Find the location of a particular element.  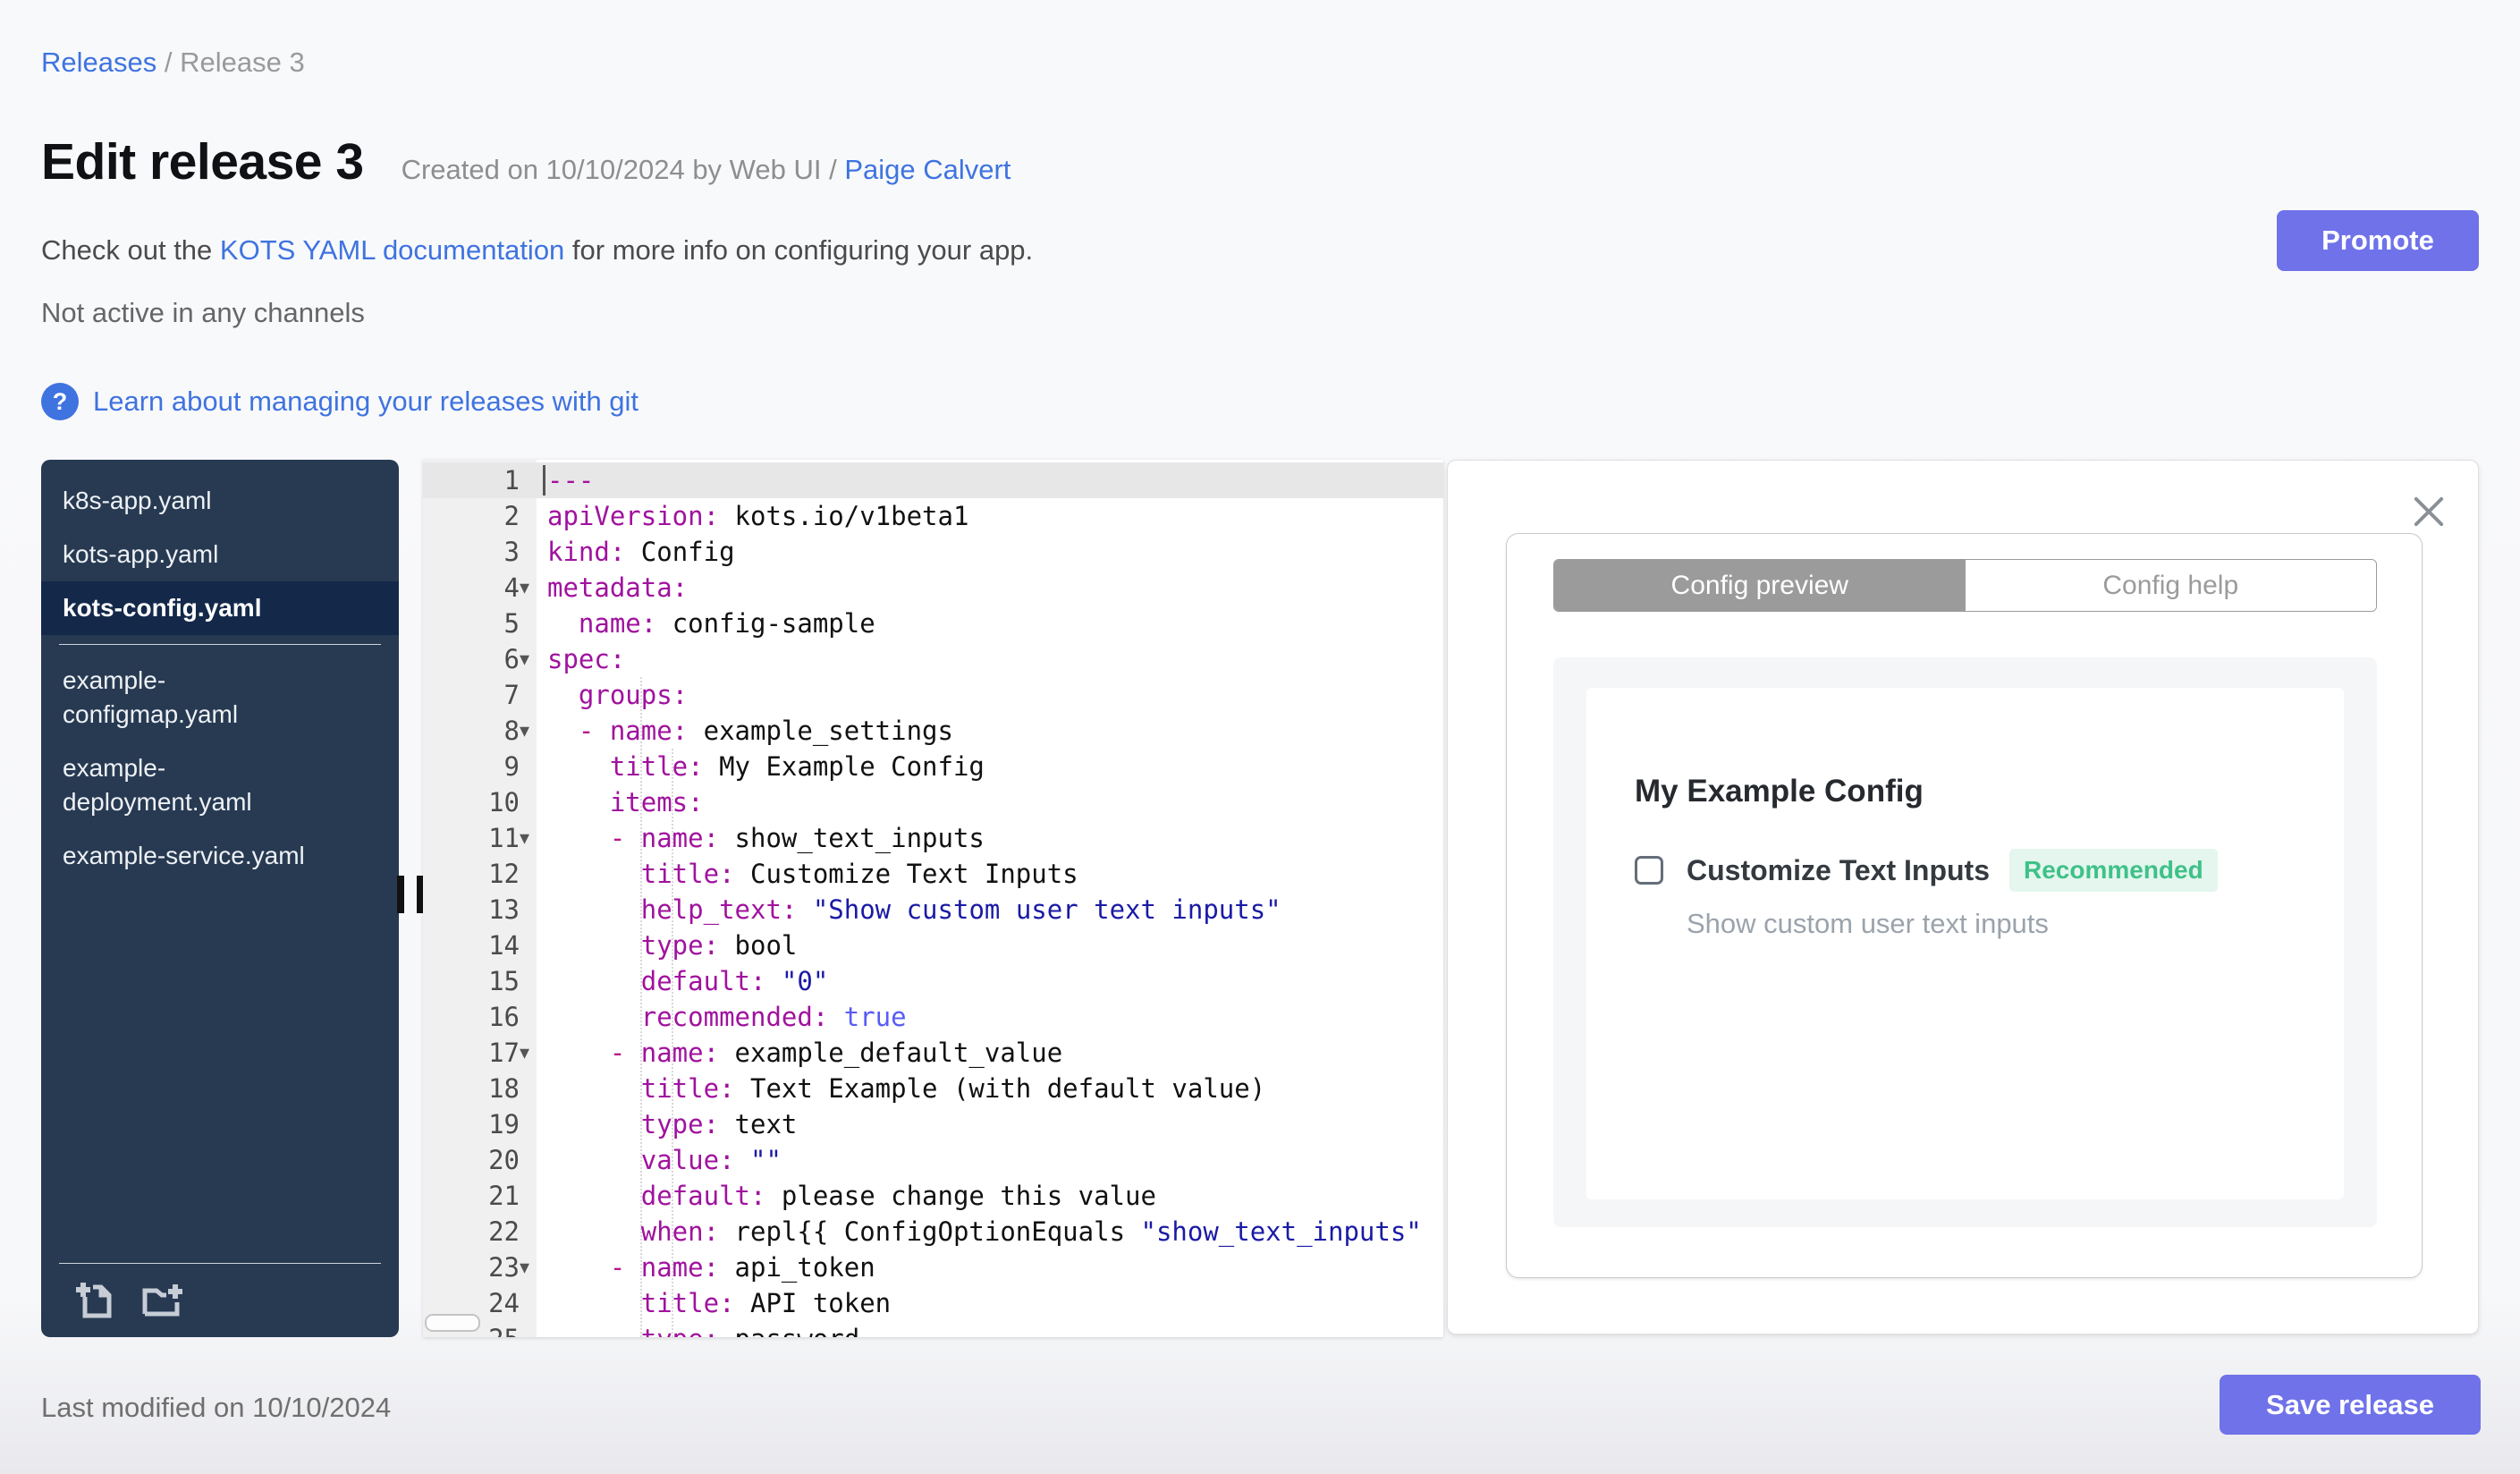

code-text: - name: api_token is located at coordinates (990, 1267).